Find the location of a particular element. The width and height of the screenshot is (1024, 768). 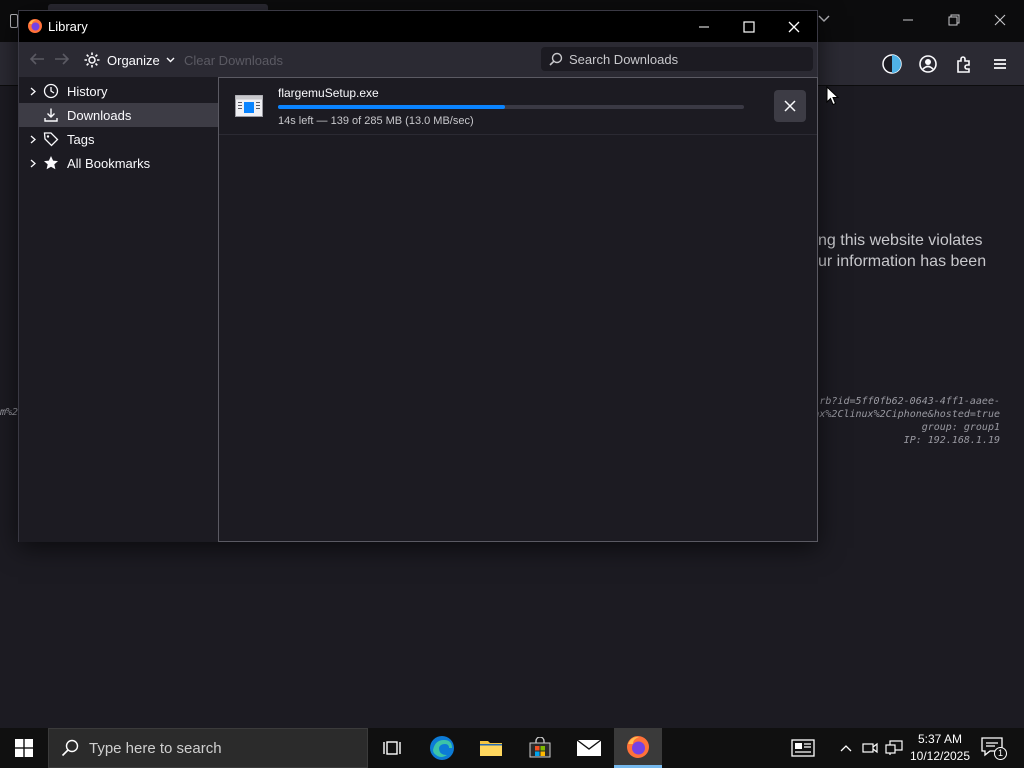

star-icon is located at coordinates (51, 163).